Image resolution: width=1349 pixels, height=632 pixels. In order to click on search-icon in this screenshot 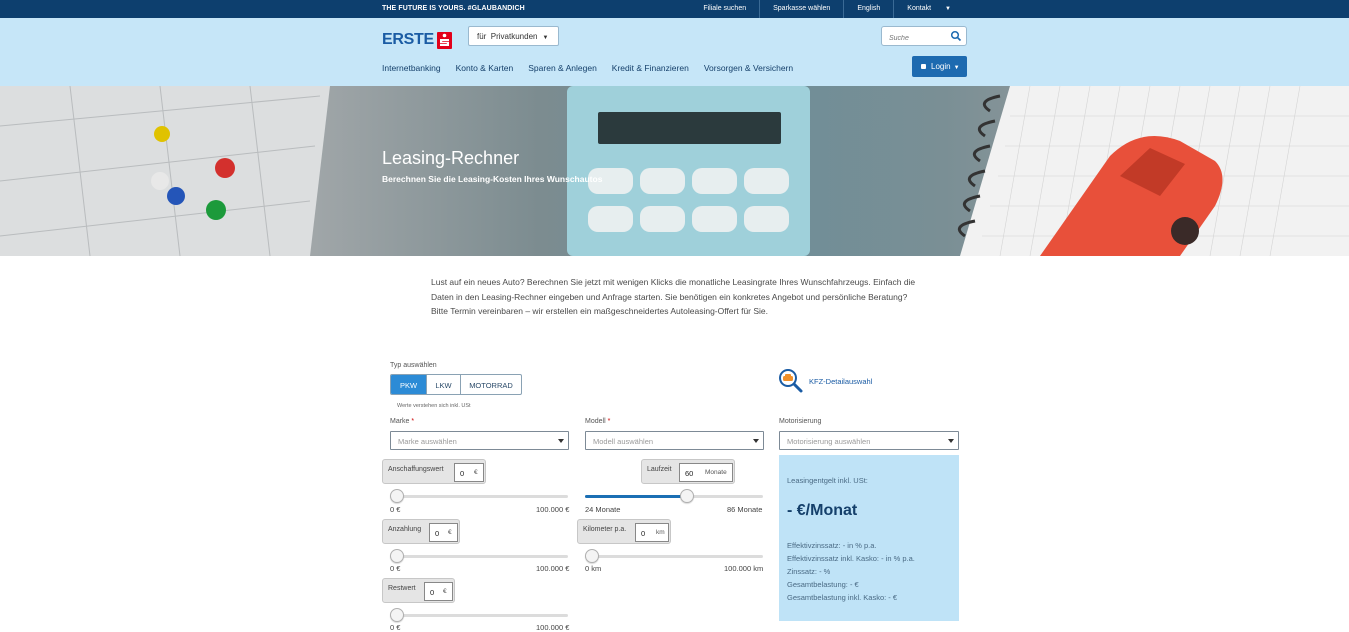, I will do `click(956, 36)`.